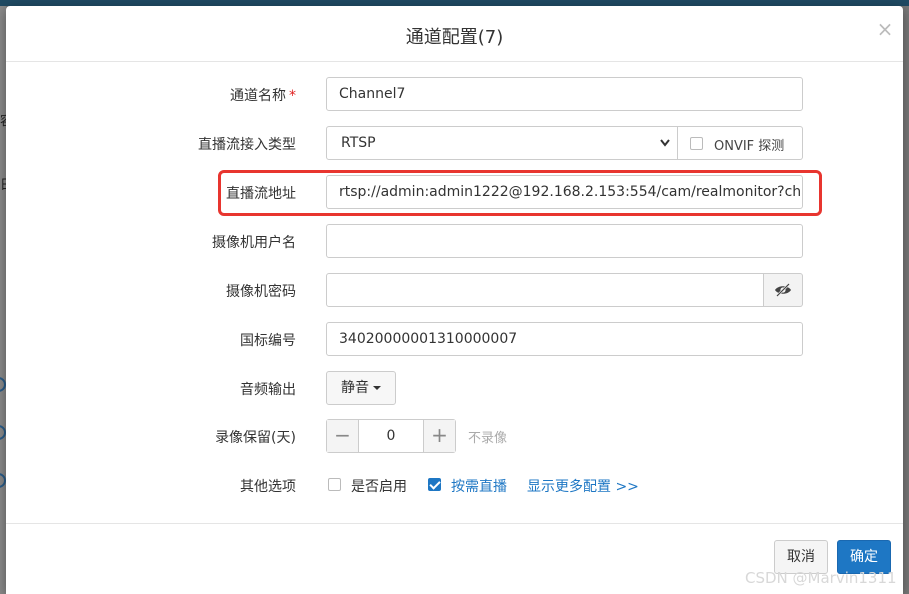 The image size is (909, 594). Describe the element at coordinates (379, 487) in the screenshot. I see `enabled-label: 是否启用` at that location.